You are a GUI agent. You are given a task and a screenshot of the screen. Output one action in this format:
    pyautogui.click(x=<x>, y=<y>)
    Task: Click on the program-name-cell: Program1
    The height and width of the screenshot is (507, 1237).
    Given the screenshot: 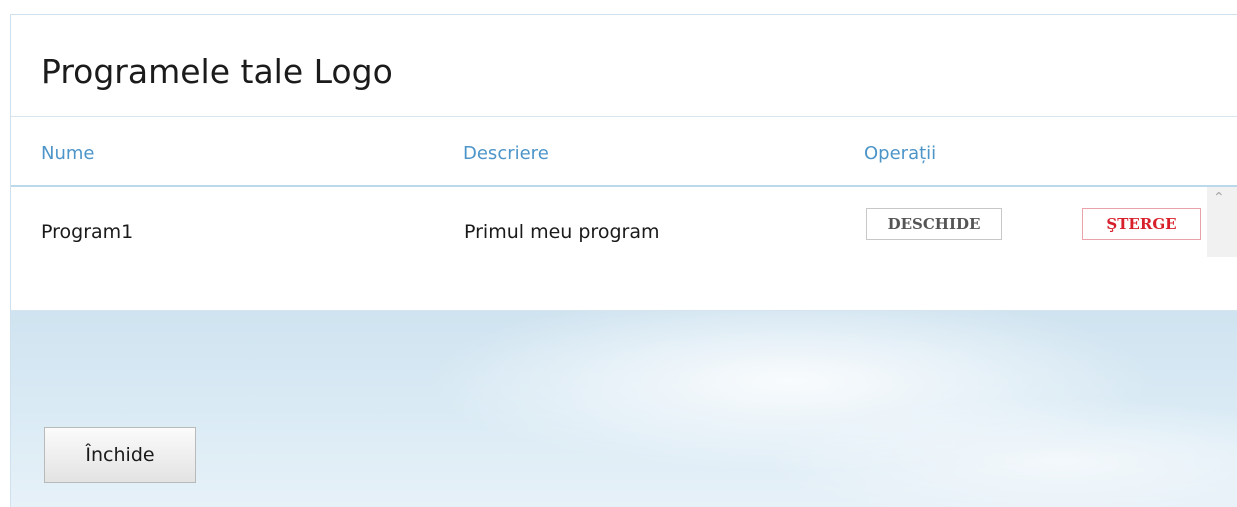 What is the action you would take?
    pyautogui.click(x=87, y=232)
    